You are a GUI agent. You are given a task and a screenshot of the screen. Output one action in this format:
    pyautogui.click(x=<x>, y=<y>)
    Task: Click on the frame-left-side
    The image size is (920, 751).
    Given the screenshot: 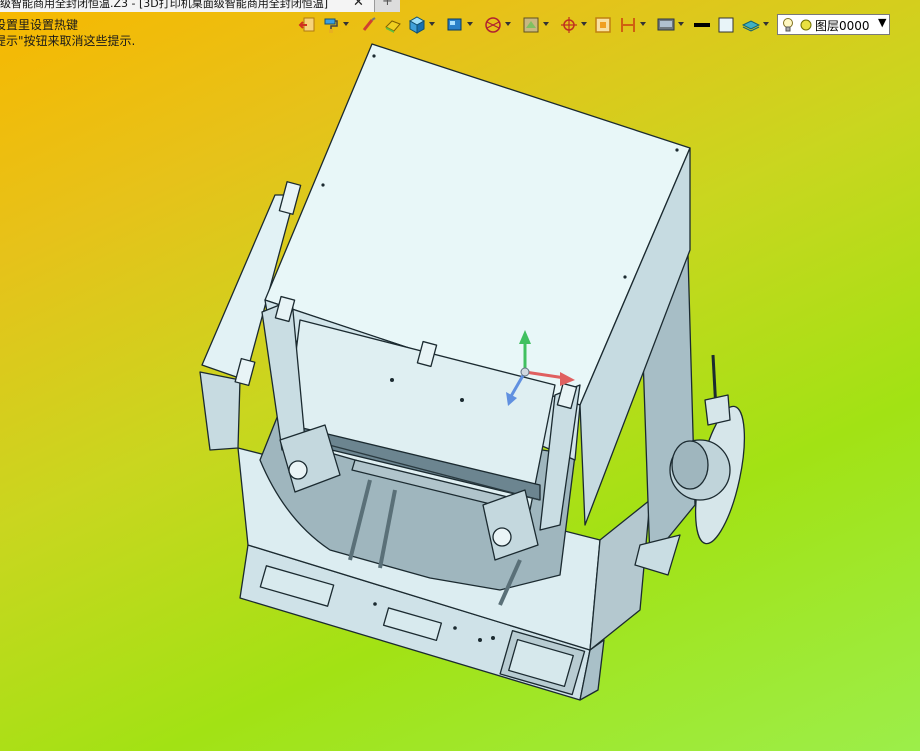 What is the action you would take?
    pyautogui.click(x=220, y=411)
    